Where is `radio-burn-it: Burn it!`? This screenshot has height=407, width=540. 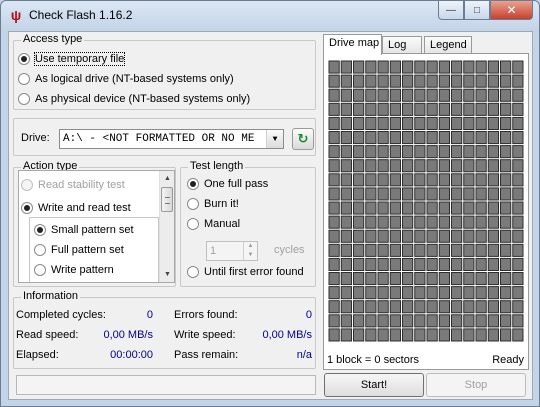 radio-burn-it: Burn it! is located at coordinates (213, 204).